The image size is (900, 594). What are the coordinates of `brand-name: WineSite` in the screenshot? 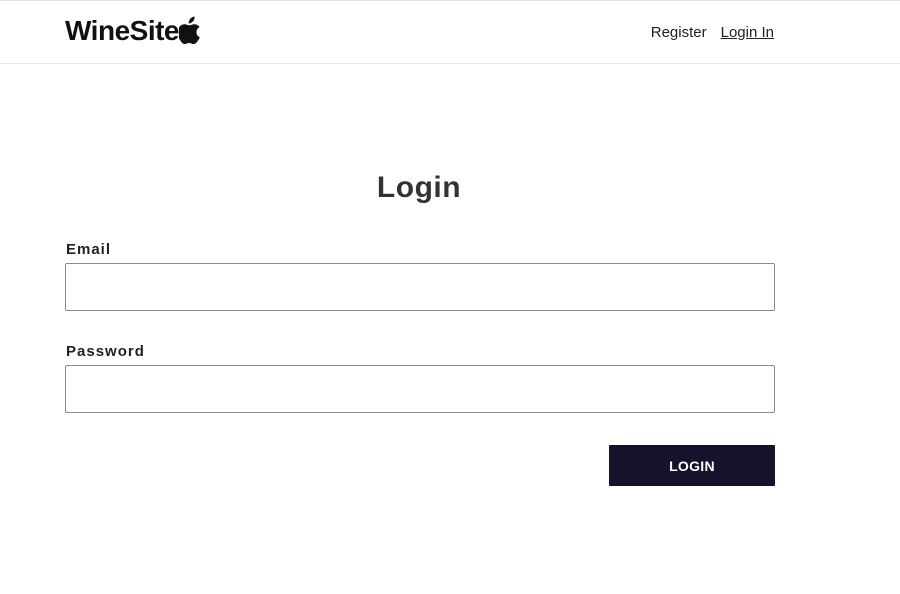 It's located at (122, 30).